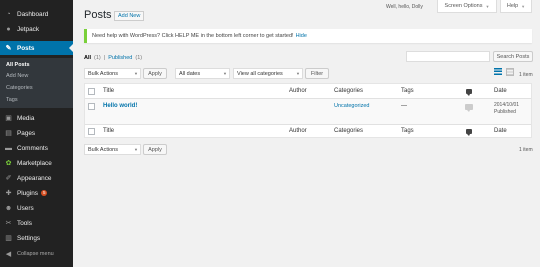 This screenshot has width=540, height=267. What do you see at coordinates (8, 178) in the screenshot?
I see `brush-icon: ✐` at bounding box center [8, 178].